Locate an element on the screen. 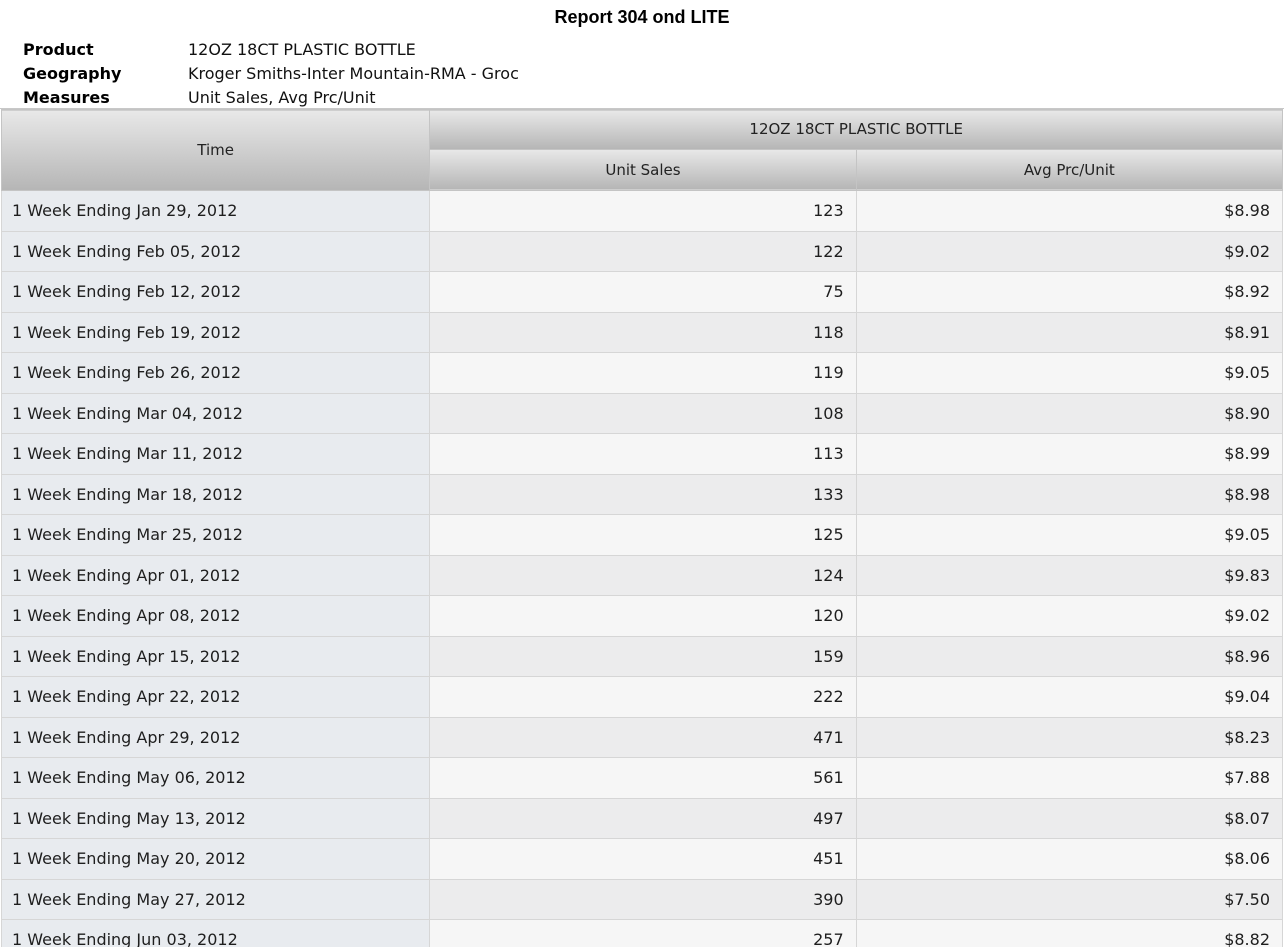 This screenshot has width=1284, height=947. table-row: 1 Week Ending Jun 03, 2012257$8.82 is located at coordinates (642, 933).